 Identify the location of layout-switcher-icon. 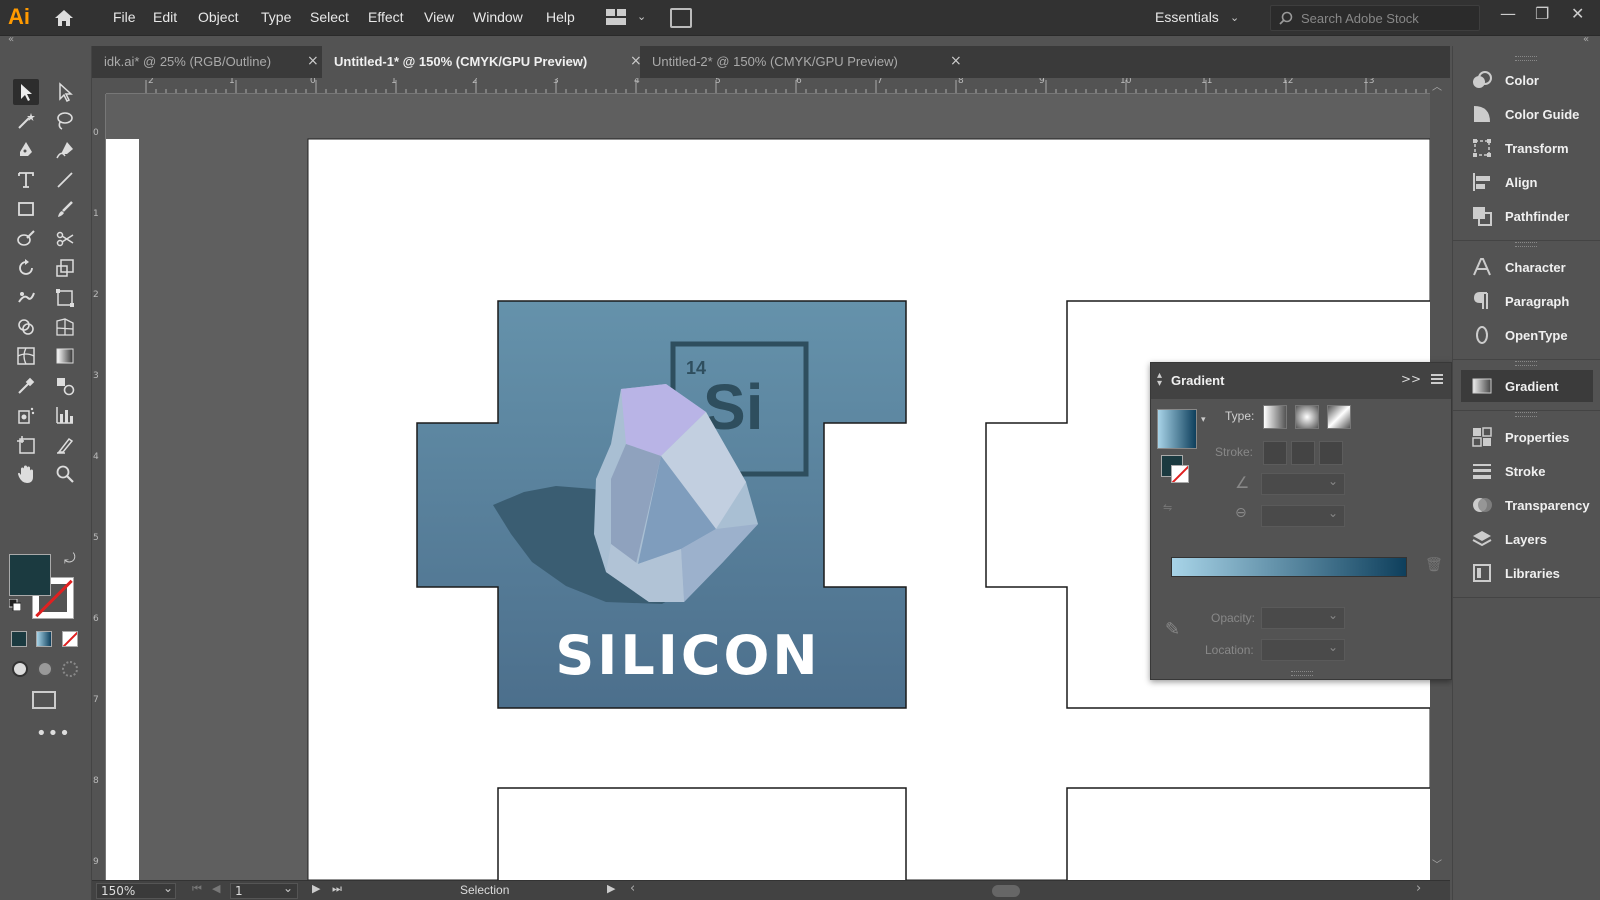
(617, 17).